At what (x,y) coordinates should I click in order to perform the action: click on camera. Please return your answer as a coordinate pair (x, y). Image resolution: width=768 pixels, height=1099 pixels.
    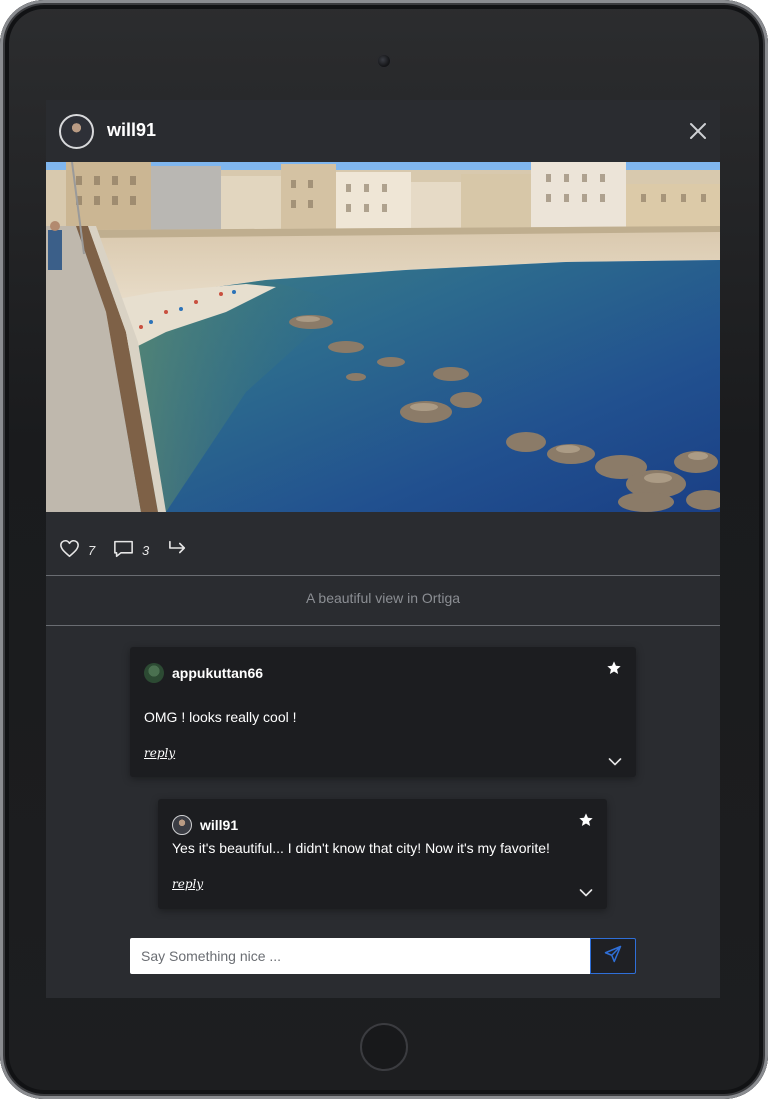
    Looking at the image, I should click on (384, 61).